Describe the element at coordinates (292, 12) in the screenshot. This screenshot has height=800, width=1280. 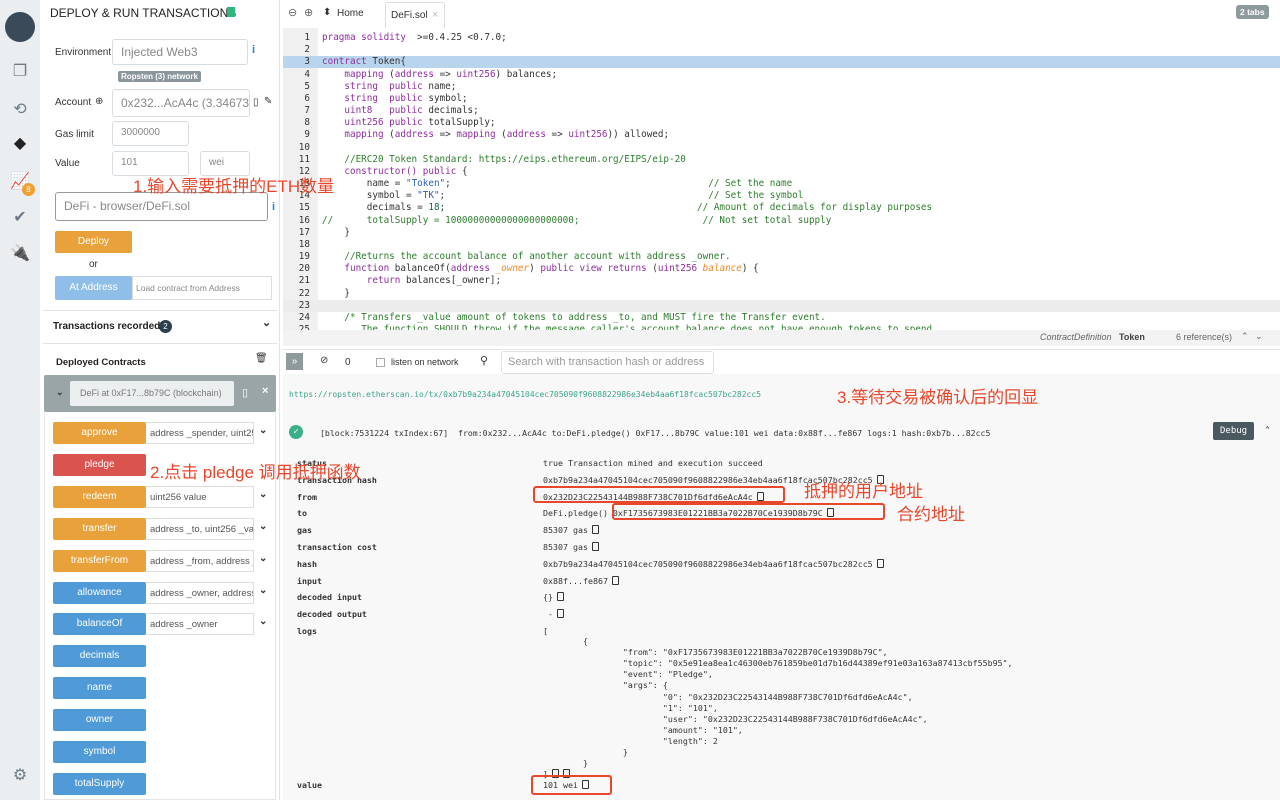
I see `zoom-out-icon: ⊖` at that location.